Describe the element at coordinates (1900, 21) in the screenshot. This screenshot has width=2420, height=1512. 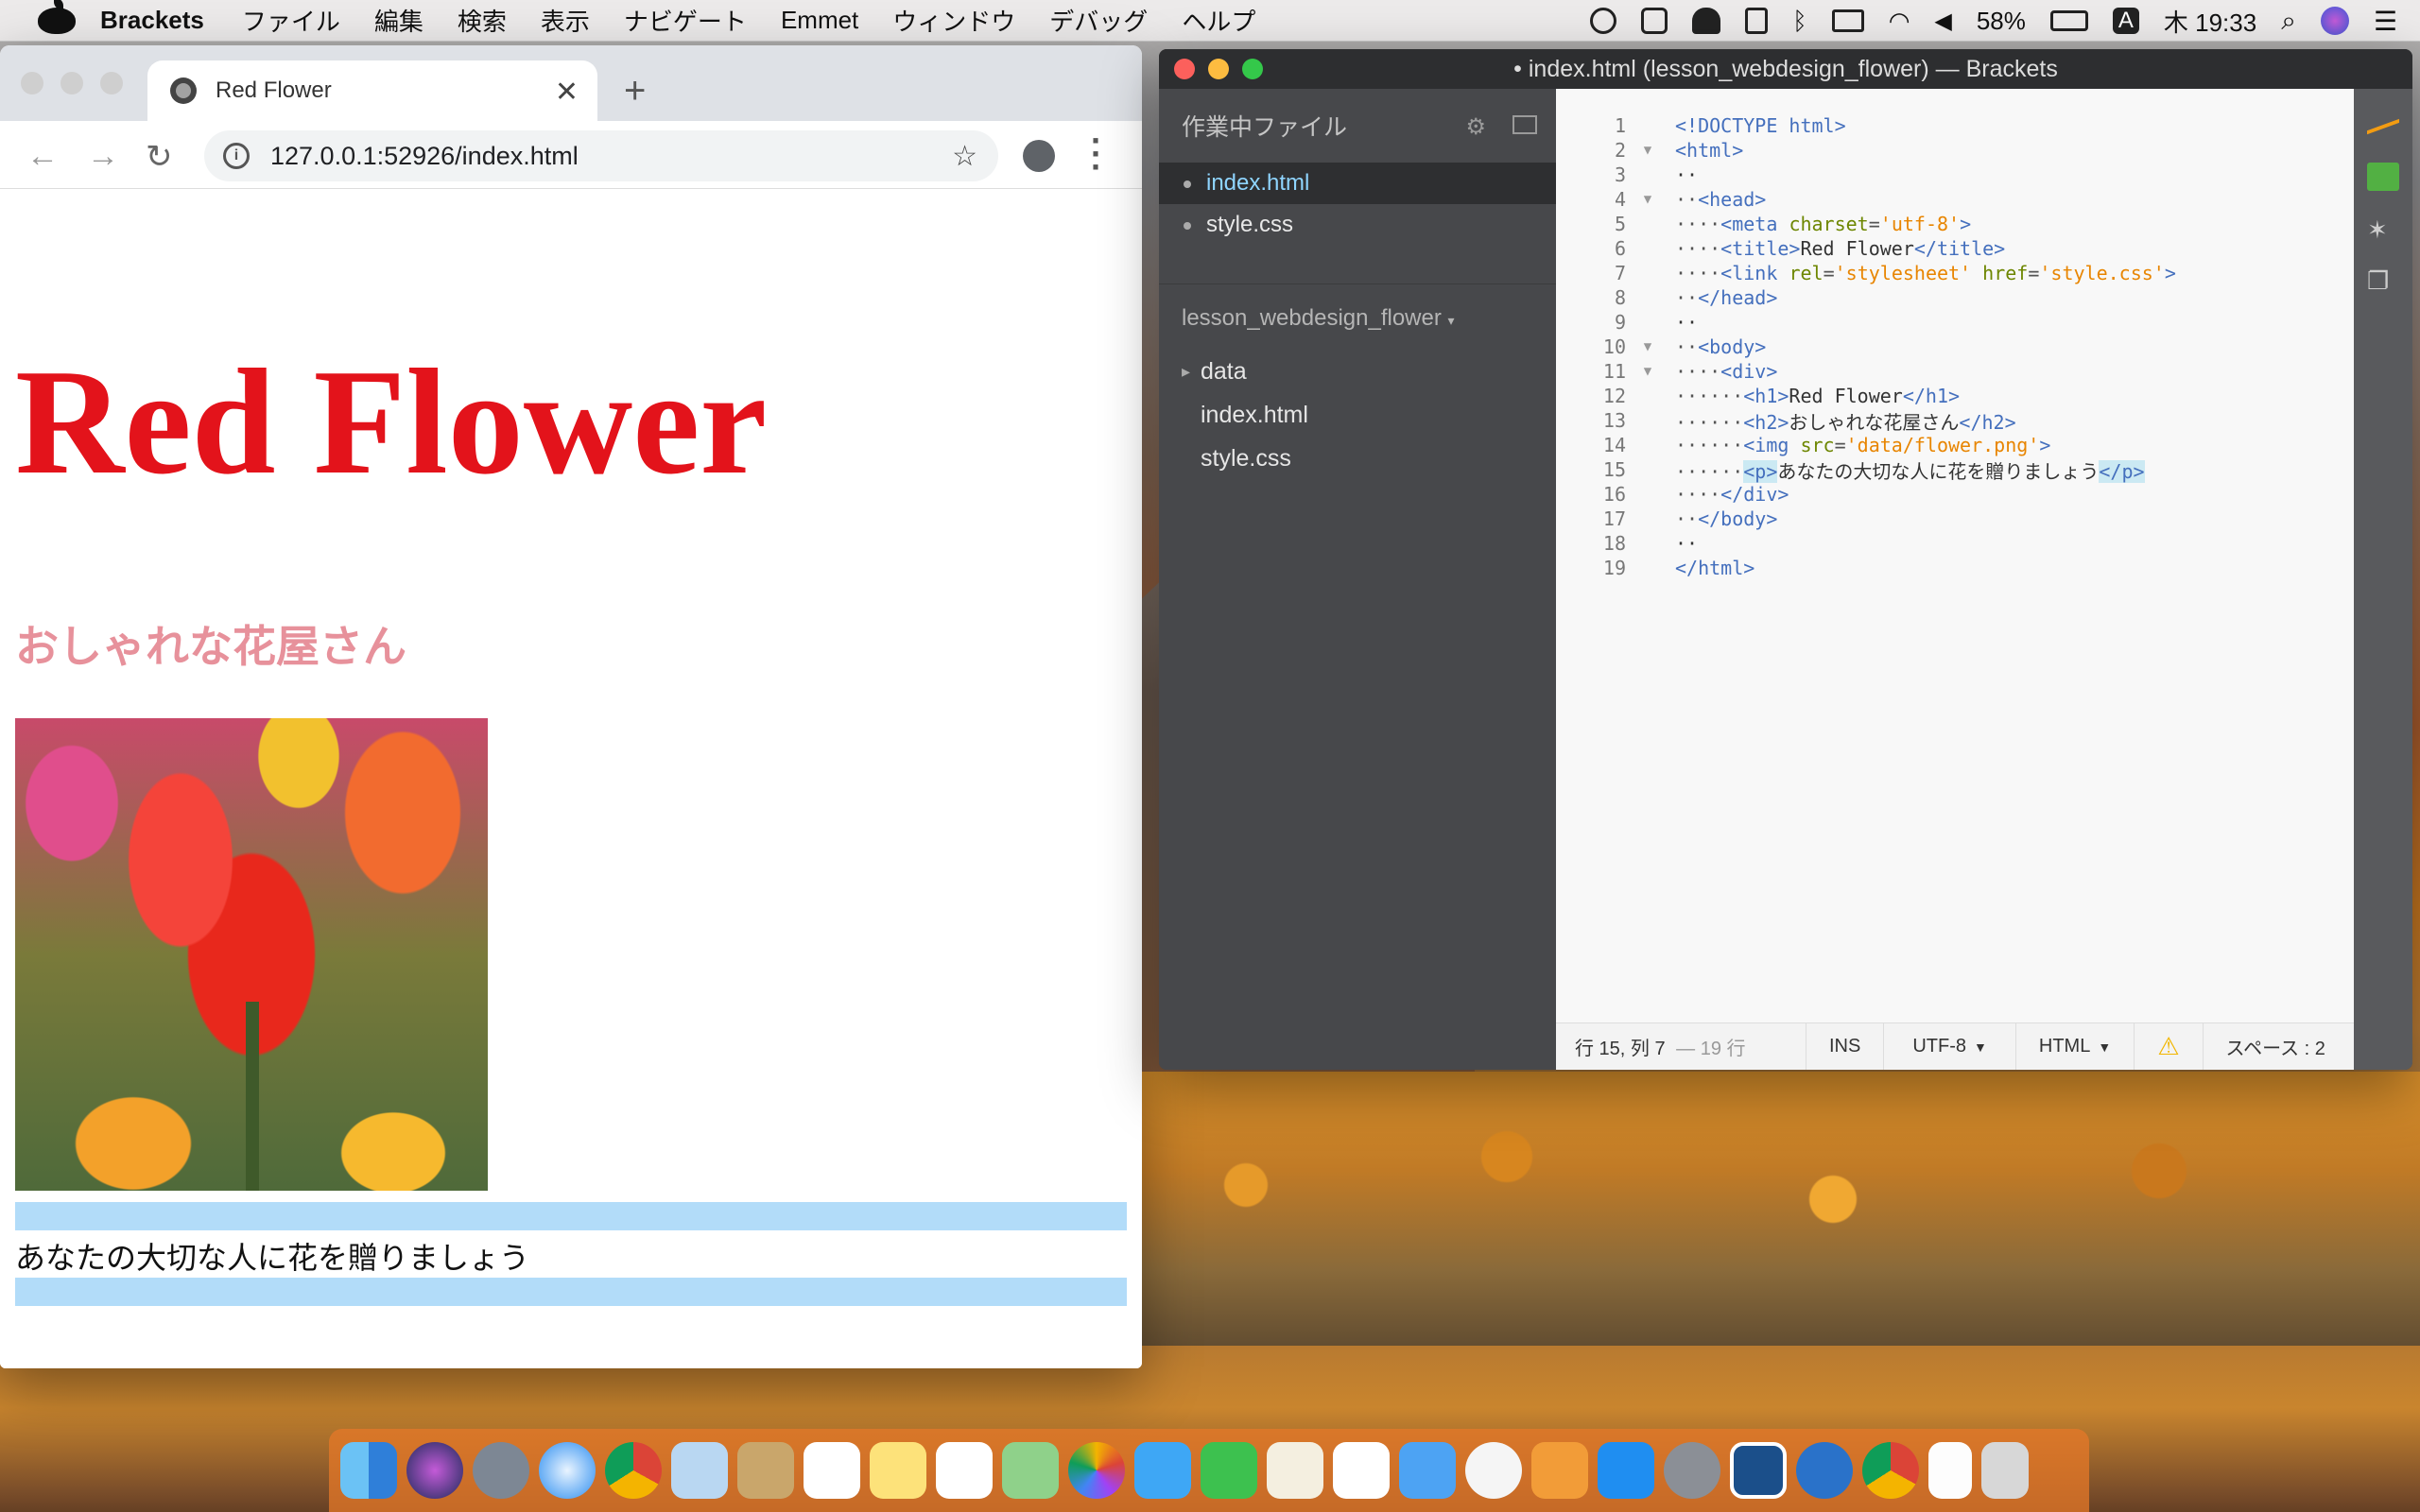
I see `wifi-icon: ◠` at that location.